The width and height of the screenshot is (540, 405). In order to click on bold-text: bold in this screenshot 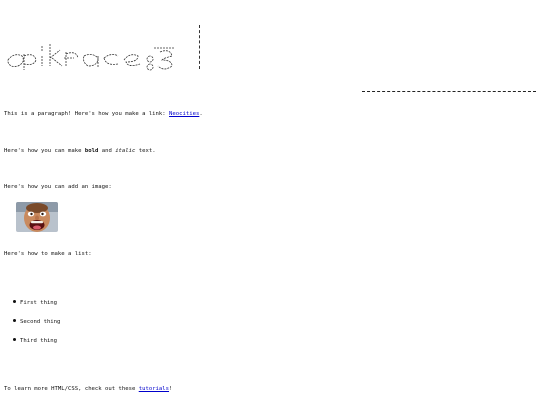, I will do `click(91, 151)`.